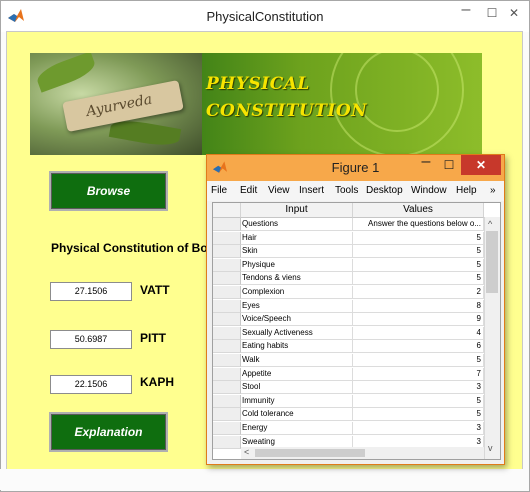 The height and width of the screenshot is (492, 530). What do you see at coordinates (346, 190) in the screenshot?
I see `menu-tools: Tools` at bounding box center [346, 190].